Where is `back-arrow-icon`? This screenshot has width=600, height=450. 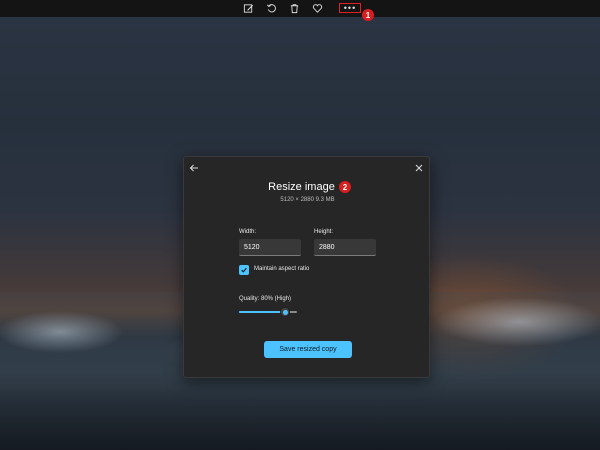
back-arrow-icon is located at coordinates (194, 167).